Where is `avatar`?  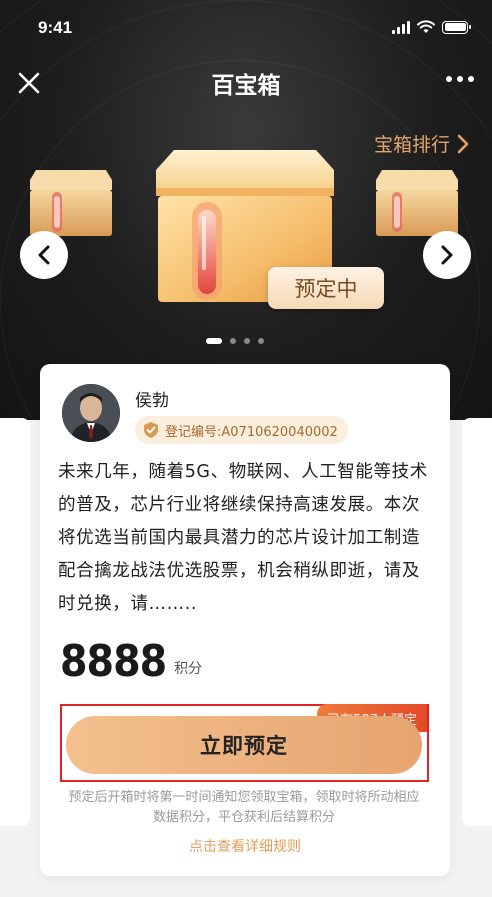
avatar is located at coordinates (91, 413).